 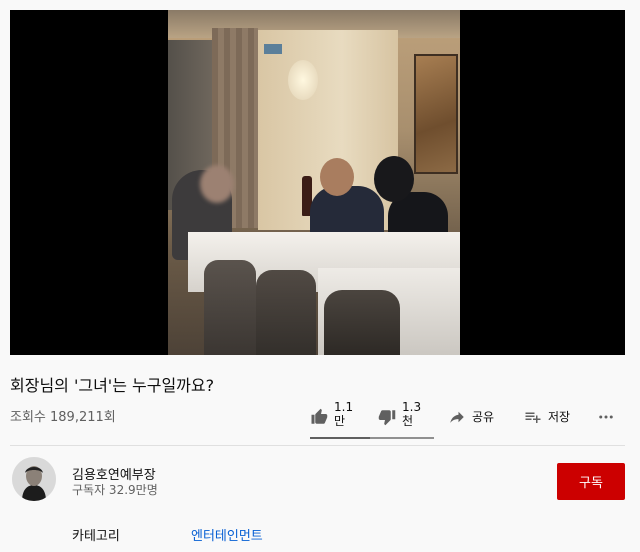 What do you see at coordinates (317, 445) in the screenshot?
I see `section-divider` at bounding box center [317, 445].